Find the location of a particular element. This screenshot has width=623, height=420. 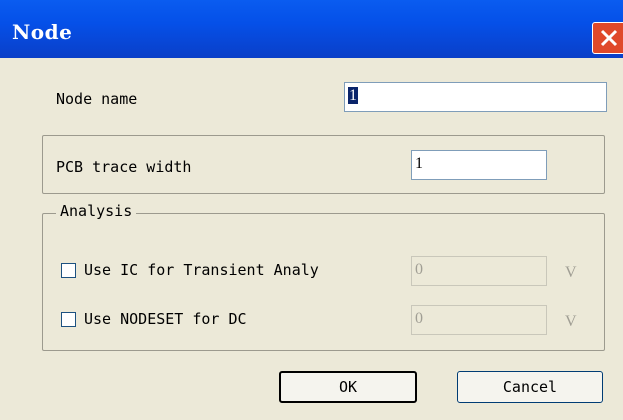

nodeset-label: Use NODESET for DC is located at coordinates (165, 319).